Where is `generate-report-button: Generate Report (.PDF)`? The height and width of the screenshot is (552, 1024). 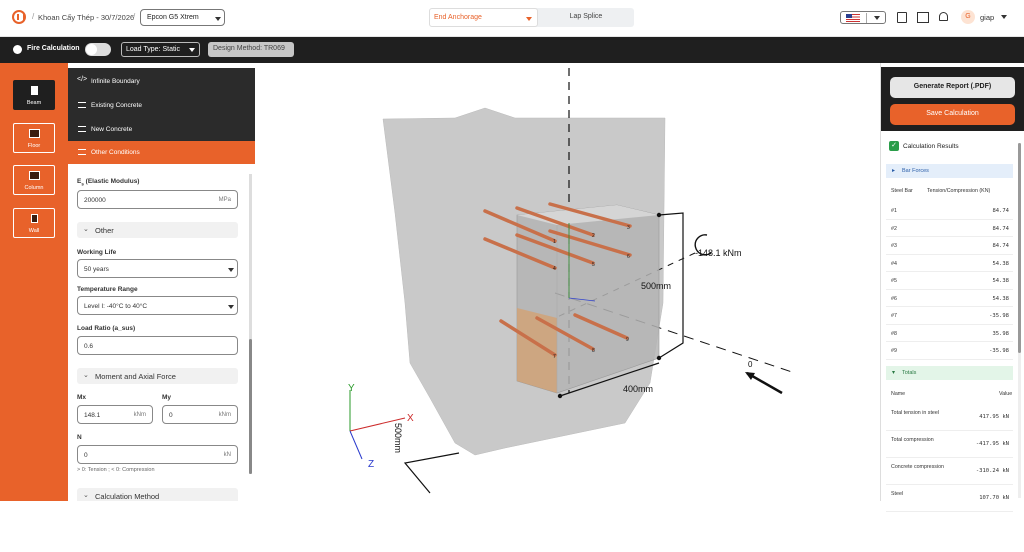
generate-report-button: Generate Report (.PDF) is located at coordinates (952, 87).